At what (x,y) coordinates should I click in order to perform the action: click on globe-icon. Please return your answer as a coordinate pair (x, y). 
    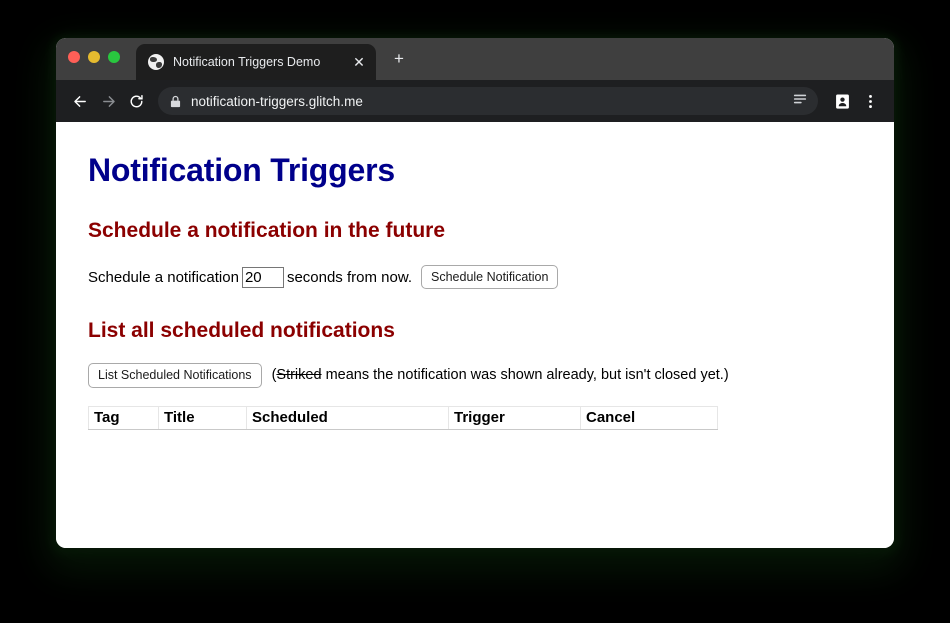
    Looking at the image, I should click on (156, 62).